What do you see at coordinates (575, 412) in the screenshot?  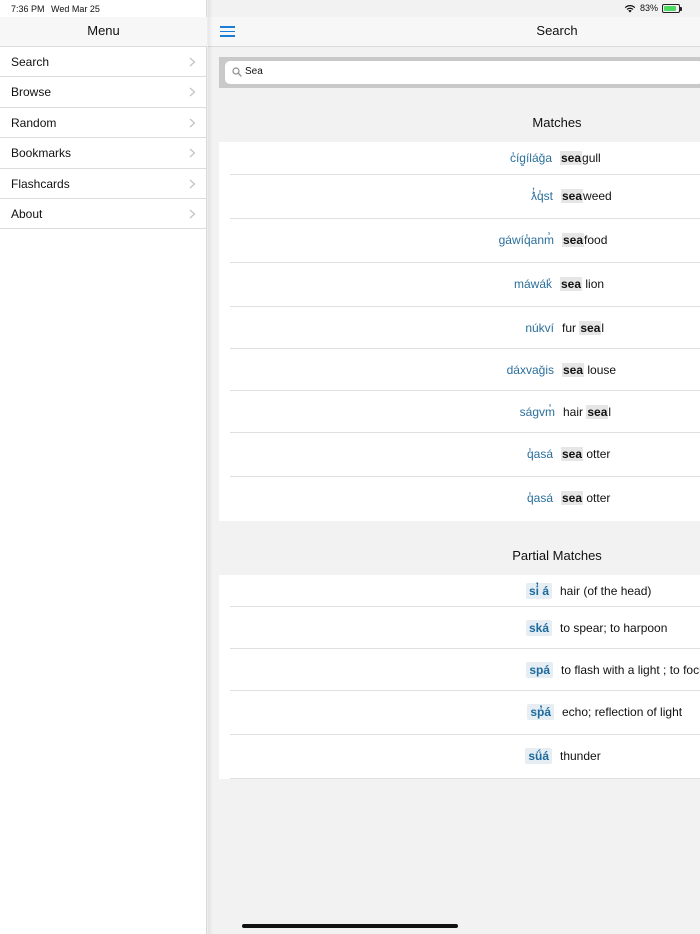 I see `gloss-prefix: hair` at bounding box center [575, 412].